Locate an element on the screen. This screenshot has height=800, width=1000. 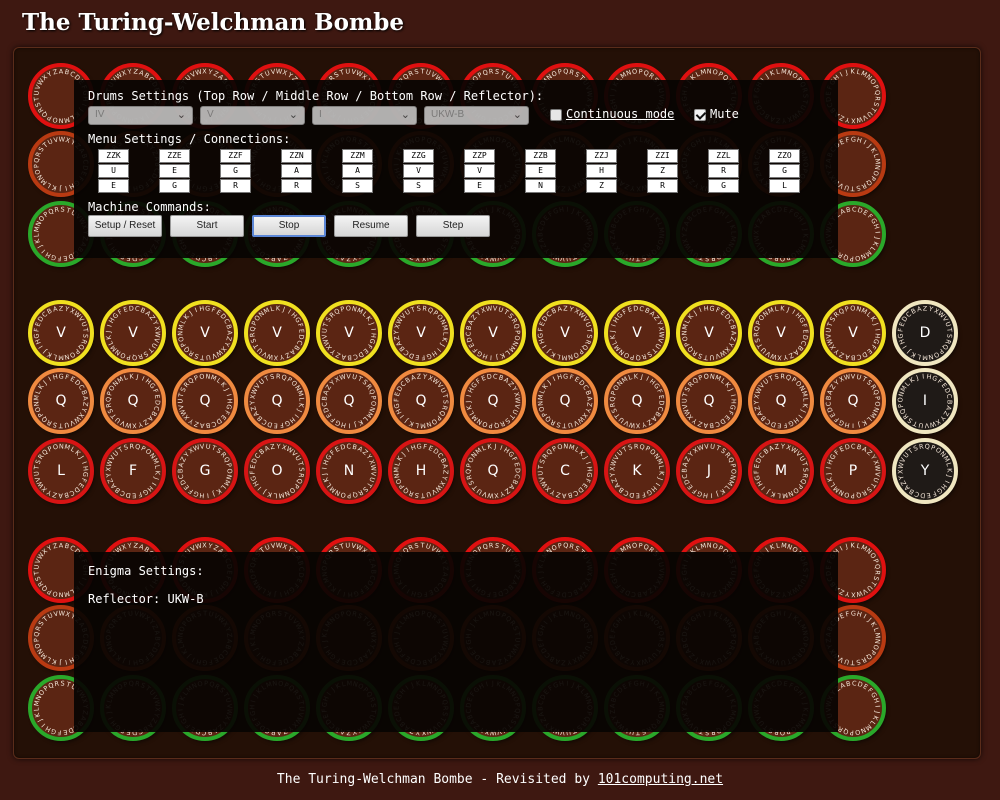
mute-label: Mute is located at coordinates (724, 114).